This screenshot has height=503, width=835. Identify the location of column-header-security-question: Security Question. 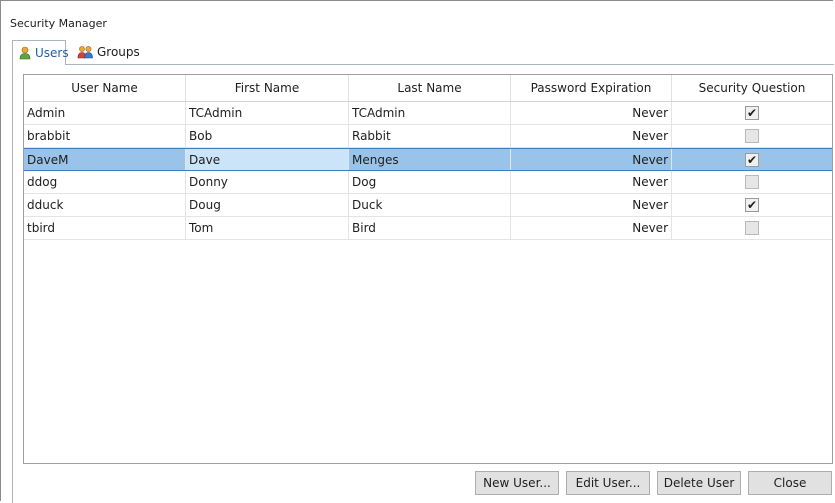
(752, 88).